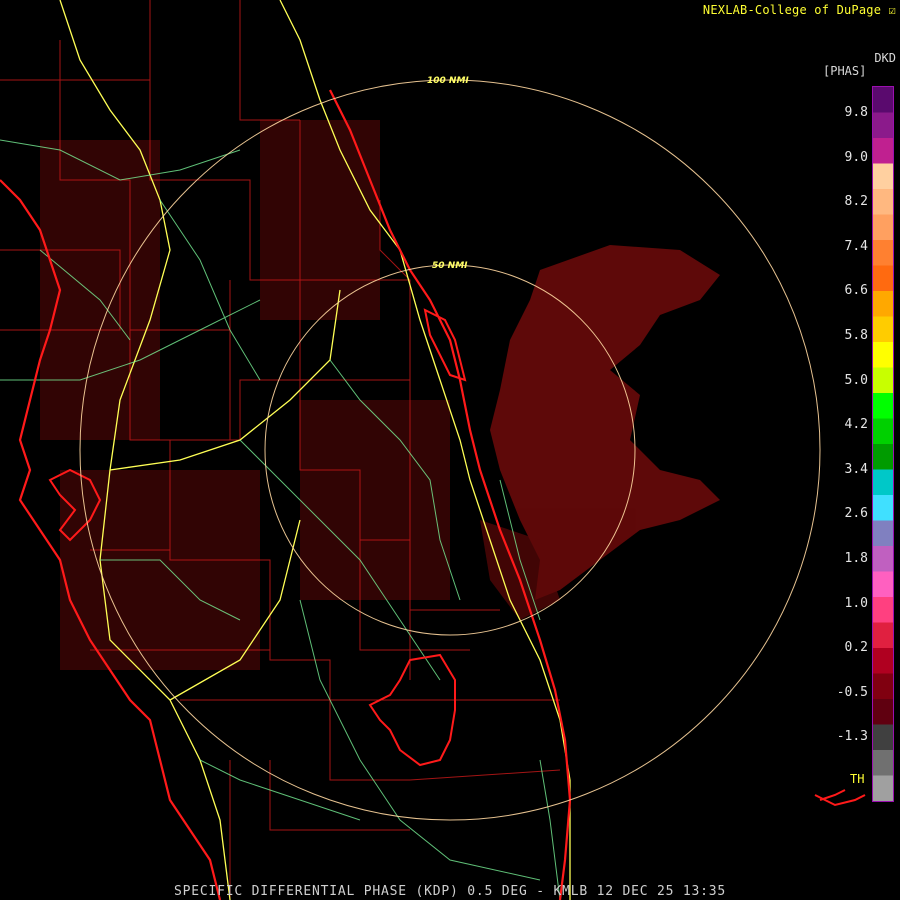 The width and height of the screenshot is (900, 900). I want to click on color-scale-tick: 6.6, so click(856, 291).